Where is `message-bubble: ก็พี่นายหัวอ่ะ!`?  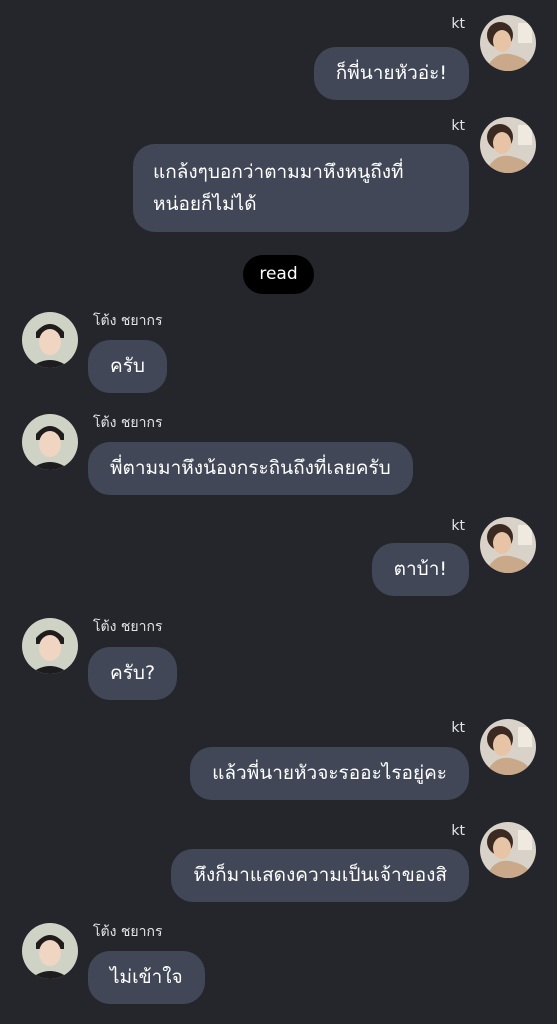 message-bubble: ก็พี่นายหัวอ่ะ! is located at coordinates (391, 73).